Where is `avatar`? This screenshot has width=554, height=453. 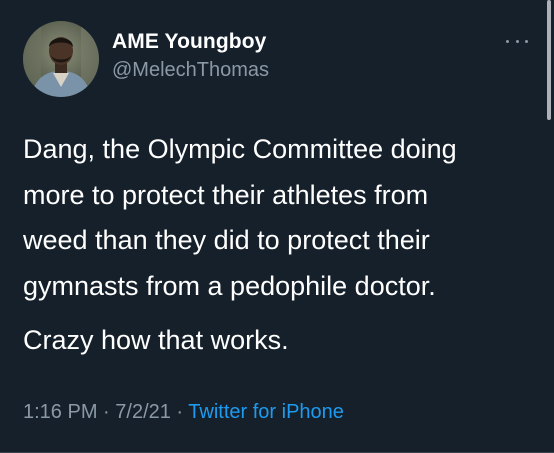
avatar is located at coordinates (61, 59).